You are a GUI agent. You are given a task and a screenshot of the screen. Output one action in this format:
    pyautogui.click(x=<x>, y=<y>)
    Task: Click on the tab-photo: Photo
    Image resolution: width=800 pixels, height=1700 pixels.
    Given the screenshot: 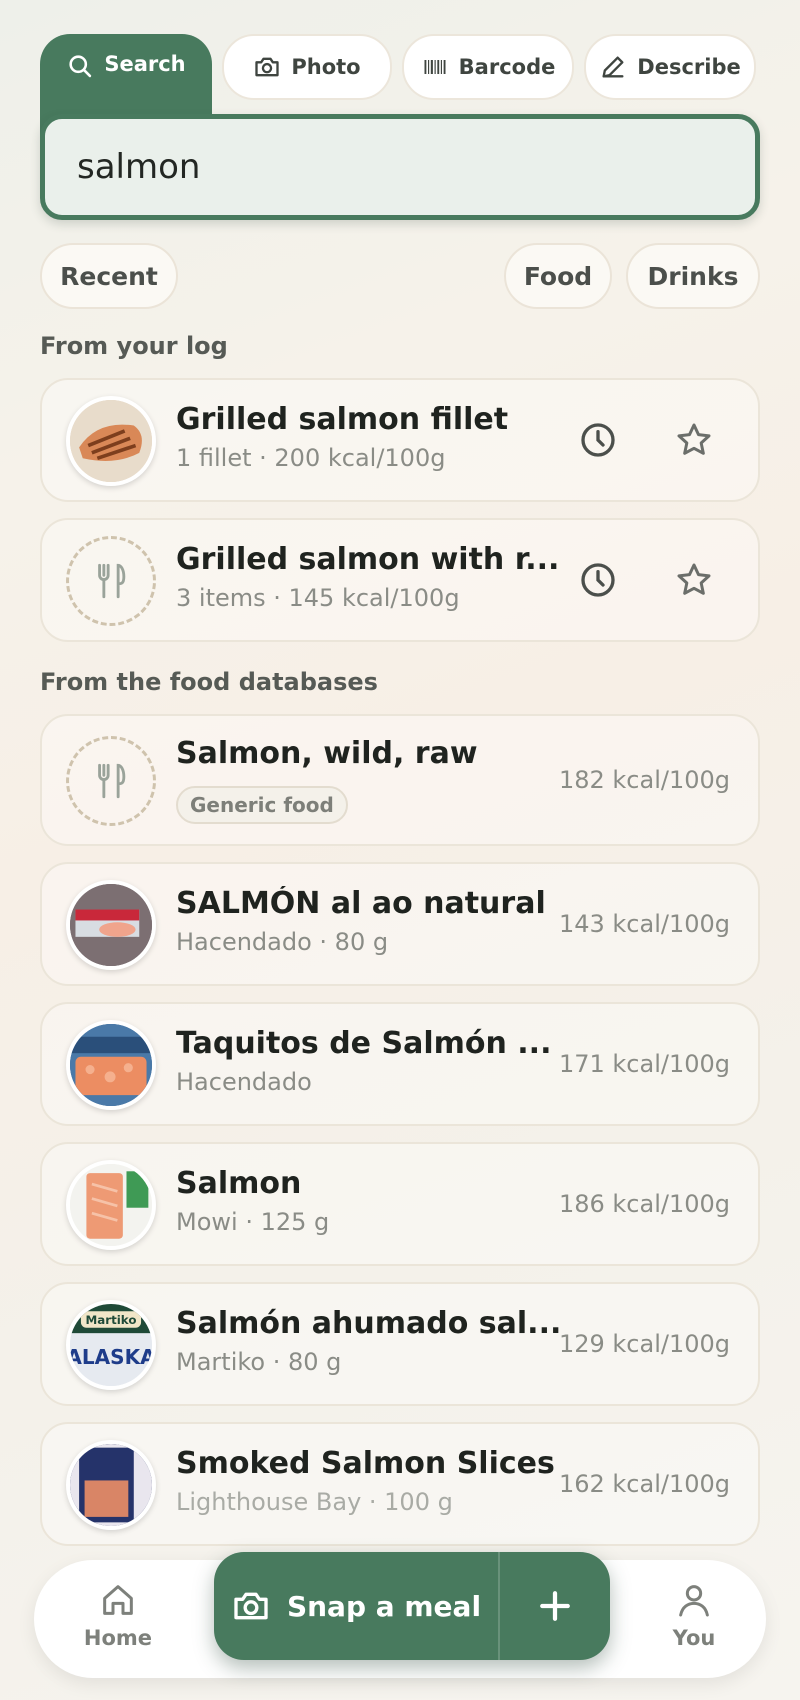 What is the action you would take?
    pyautogui.click(x=307, y=67)
    